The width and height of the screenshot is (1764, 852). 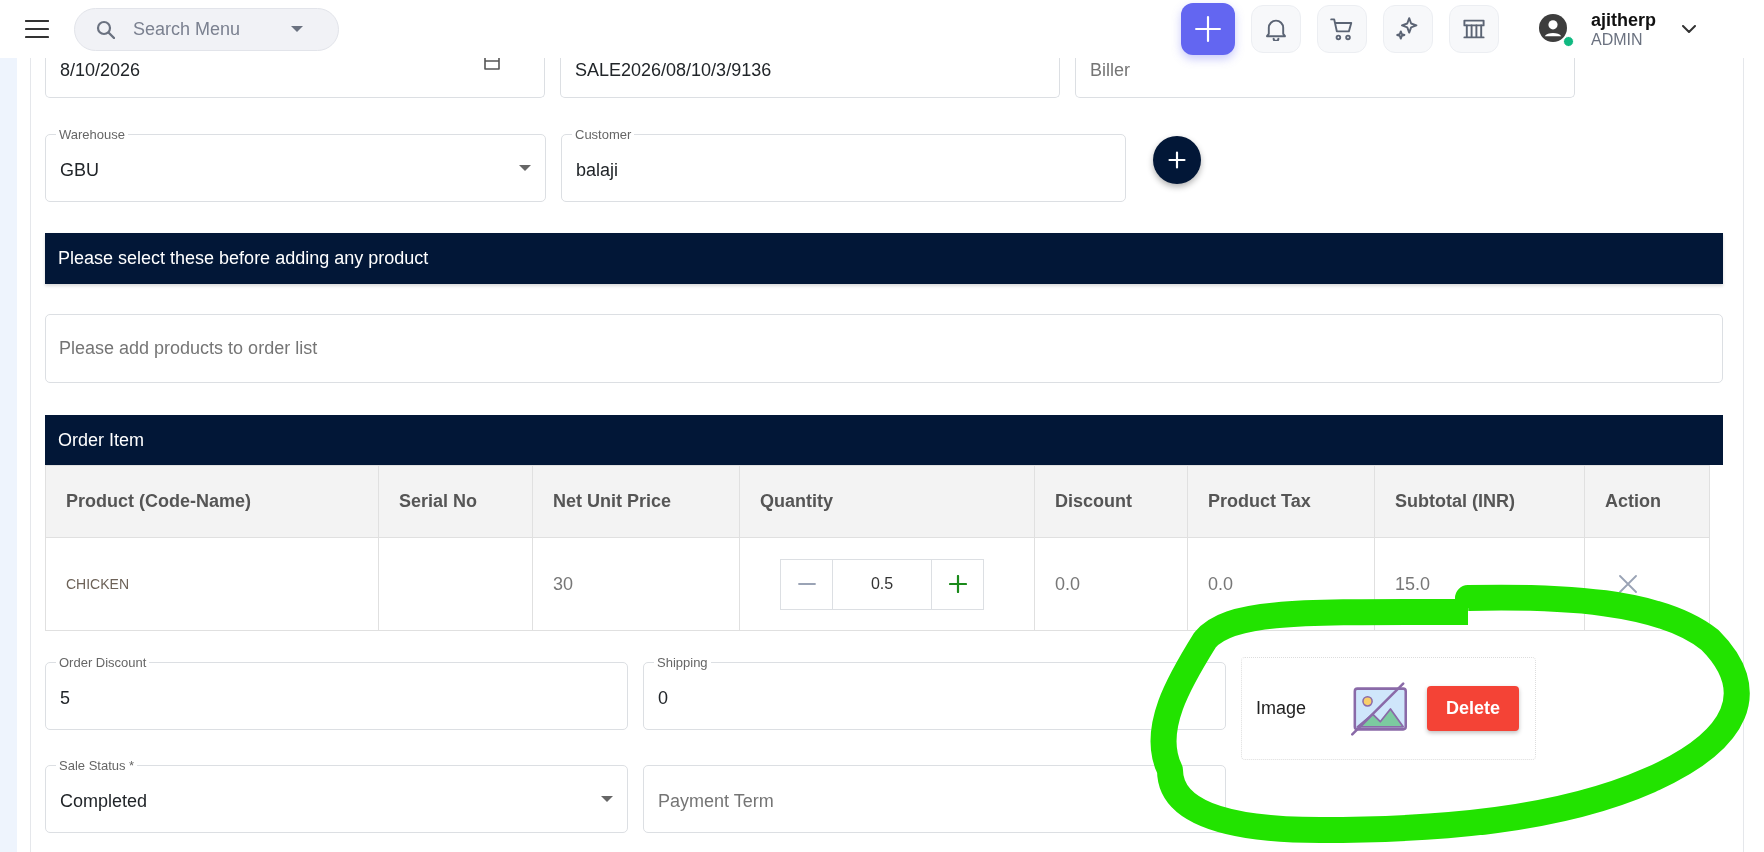 I want to click on store-icon, so click(x=1474, y=29).